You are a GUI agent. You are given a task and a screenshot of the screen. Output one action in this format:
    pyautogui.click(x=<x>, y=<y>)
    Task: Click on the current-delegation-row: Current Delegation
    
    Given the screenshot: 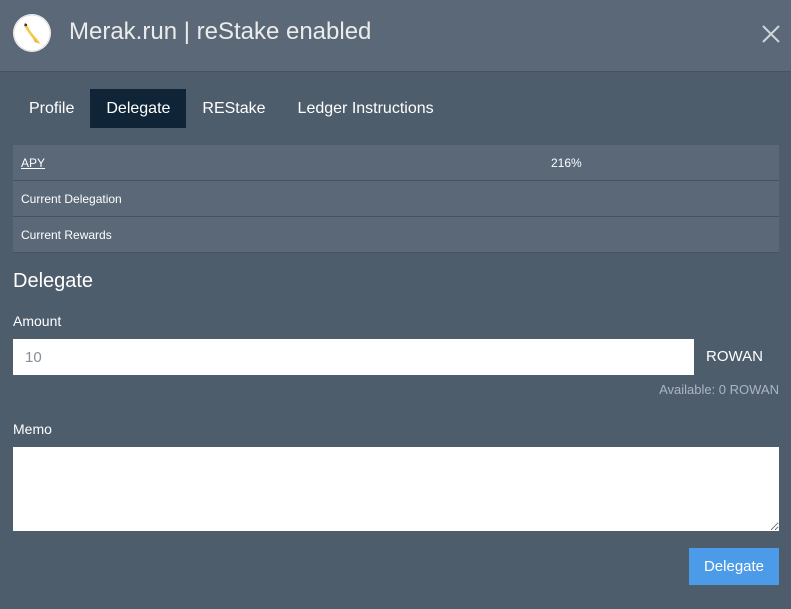 What is the action you would take?
    pyautogui.click(x=396, y=199)
    